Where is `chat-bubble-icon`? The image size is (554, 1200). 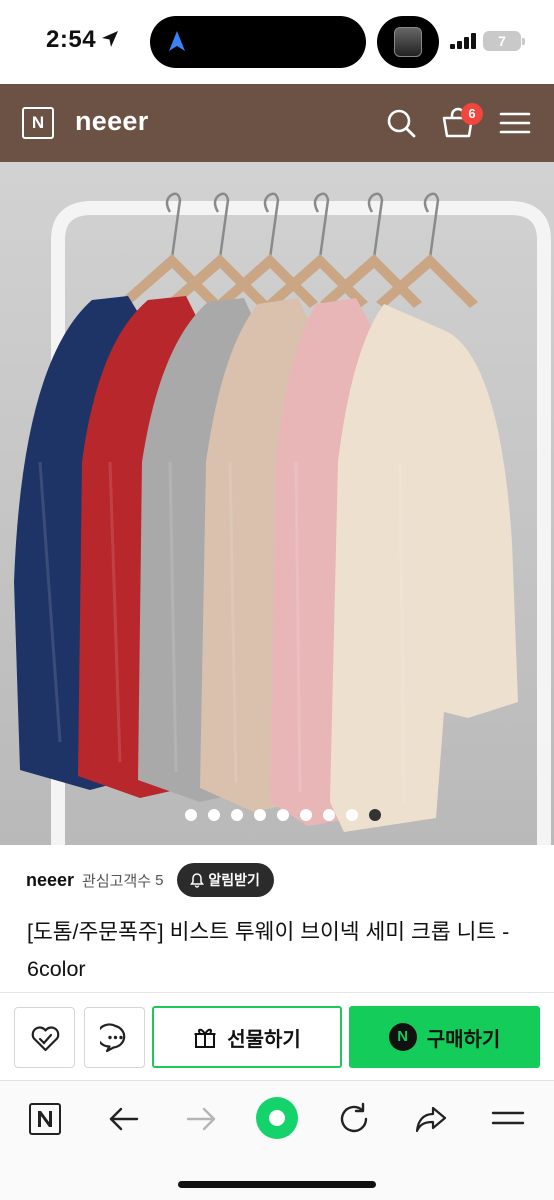 chat-bubble-icon is located at coordinates (113, 1038).